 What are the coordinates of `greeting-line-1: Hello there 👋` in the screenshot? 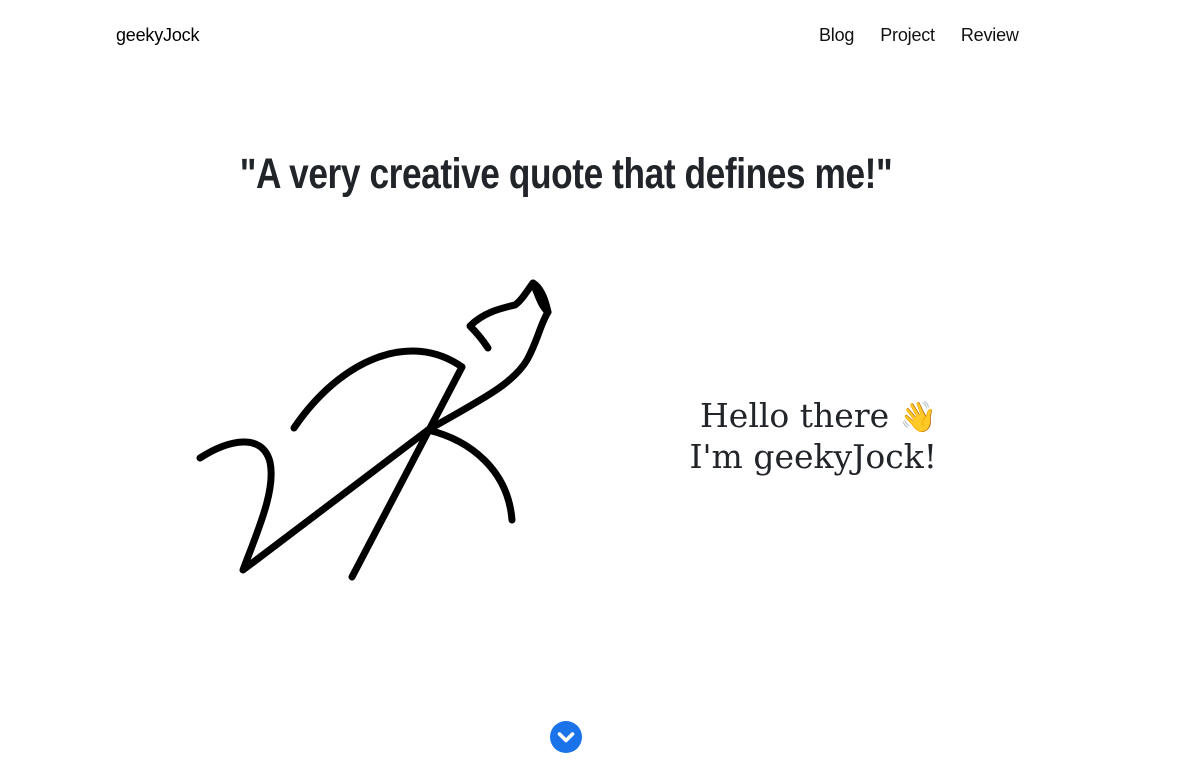 It's located at (798, 416).